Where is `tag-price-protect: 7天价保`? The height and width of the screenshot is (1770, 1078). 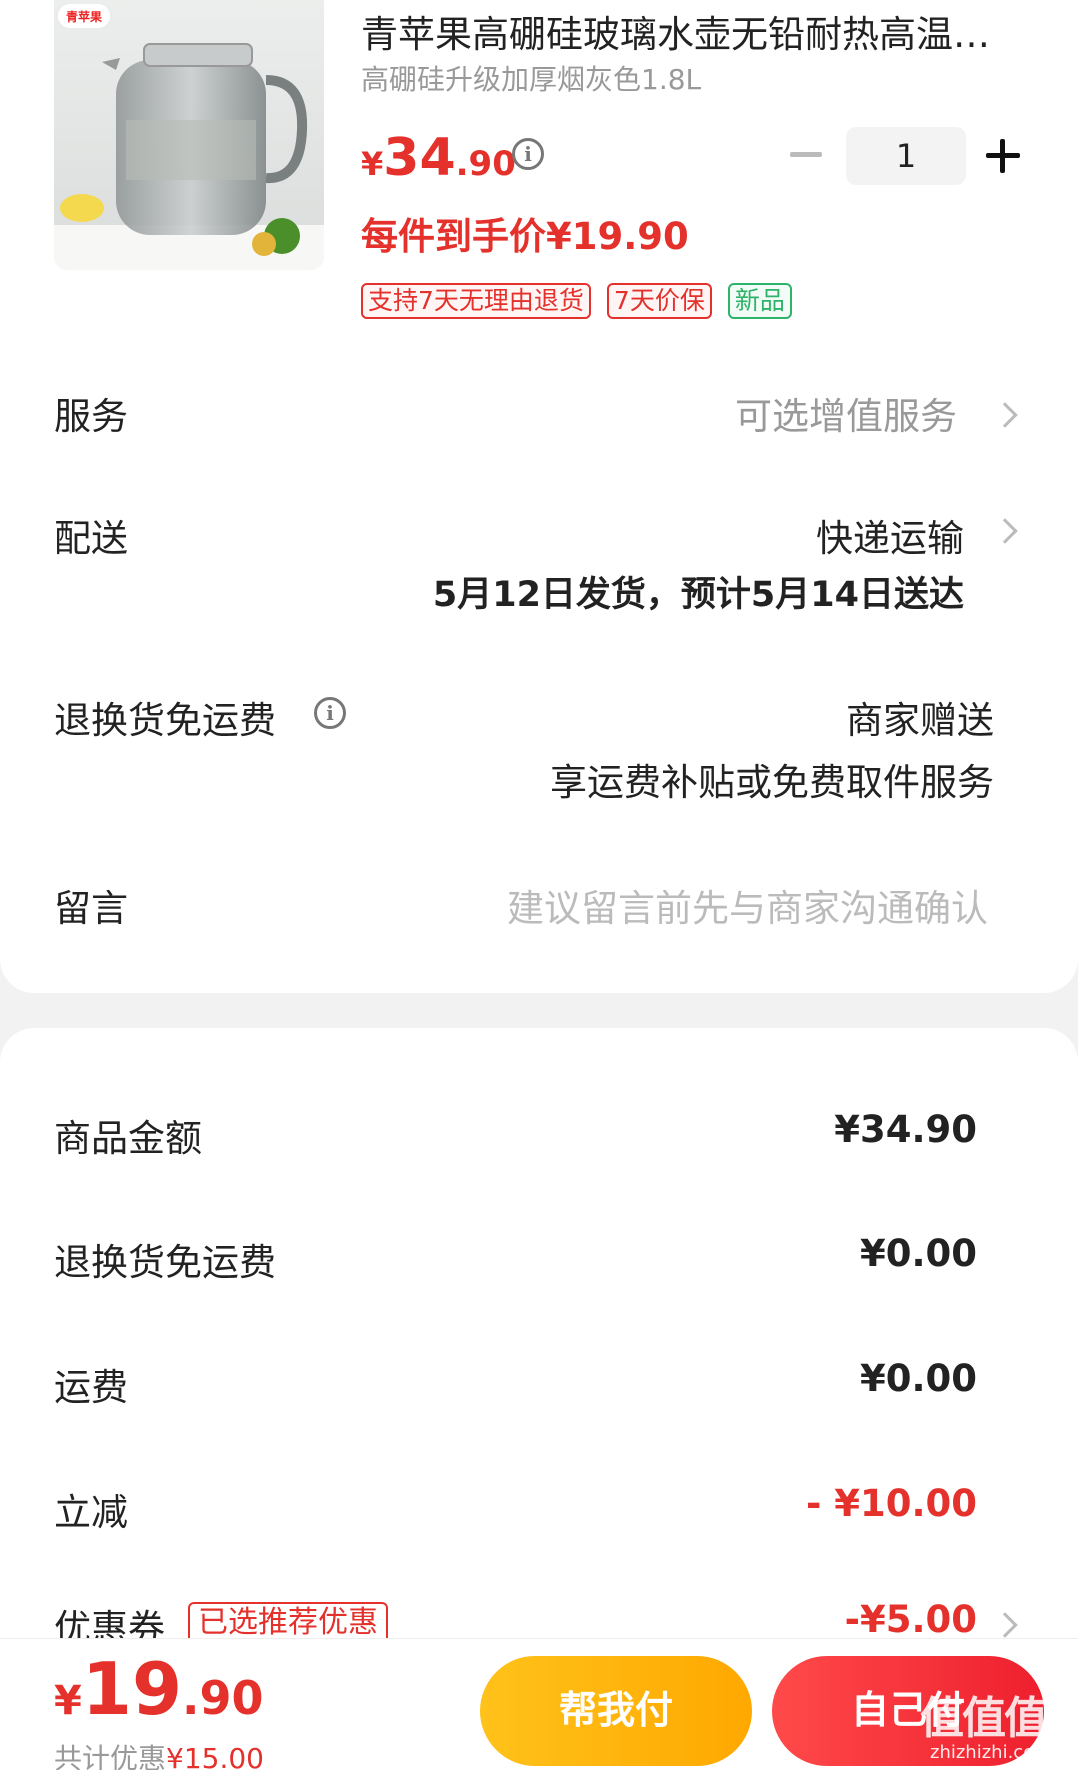
tag-price-protect: 7天价保 is located at coordinates (659, 301).